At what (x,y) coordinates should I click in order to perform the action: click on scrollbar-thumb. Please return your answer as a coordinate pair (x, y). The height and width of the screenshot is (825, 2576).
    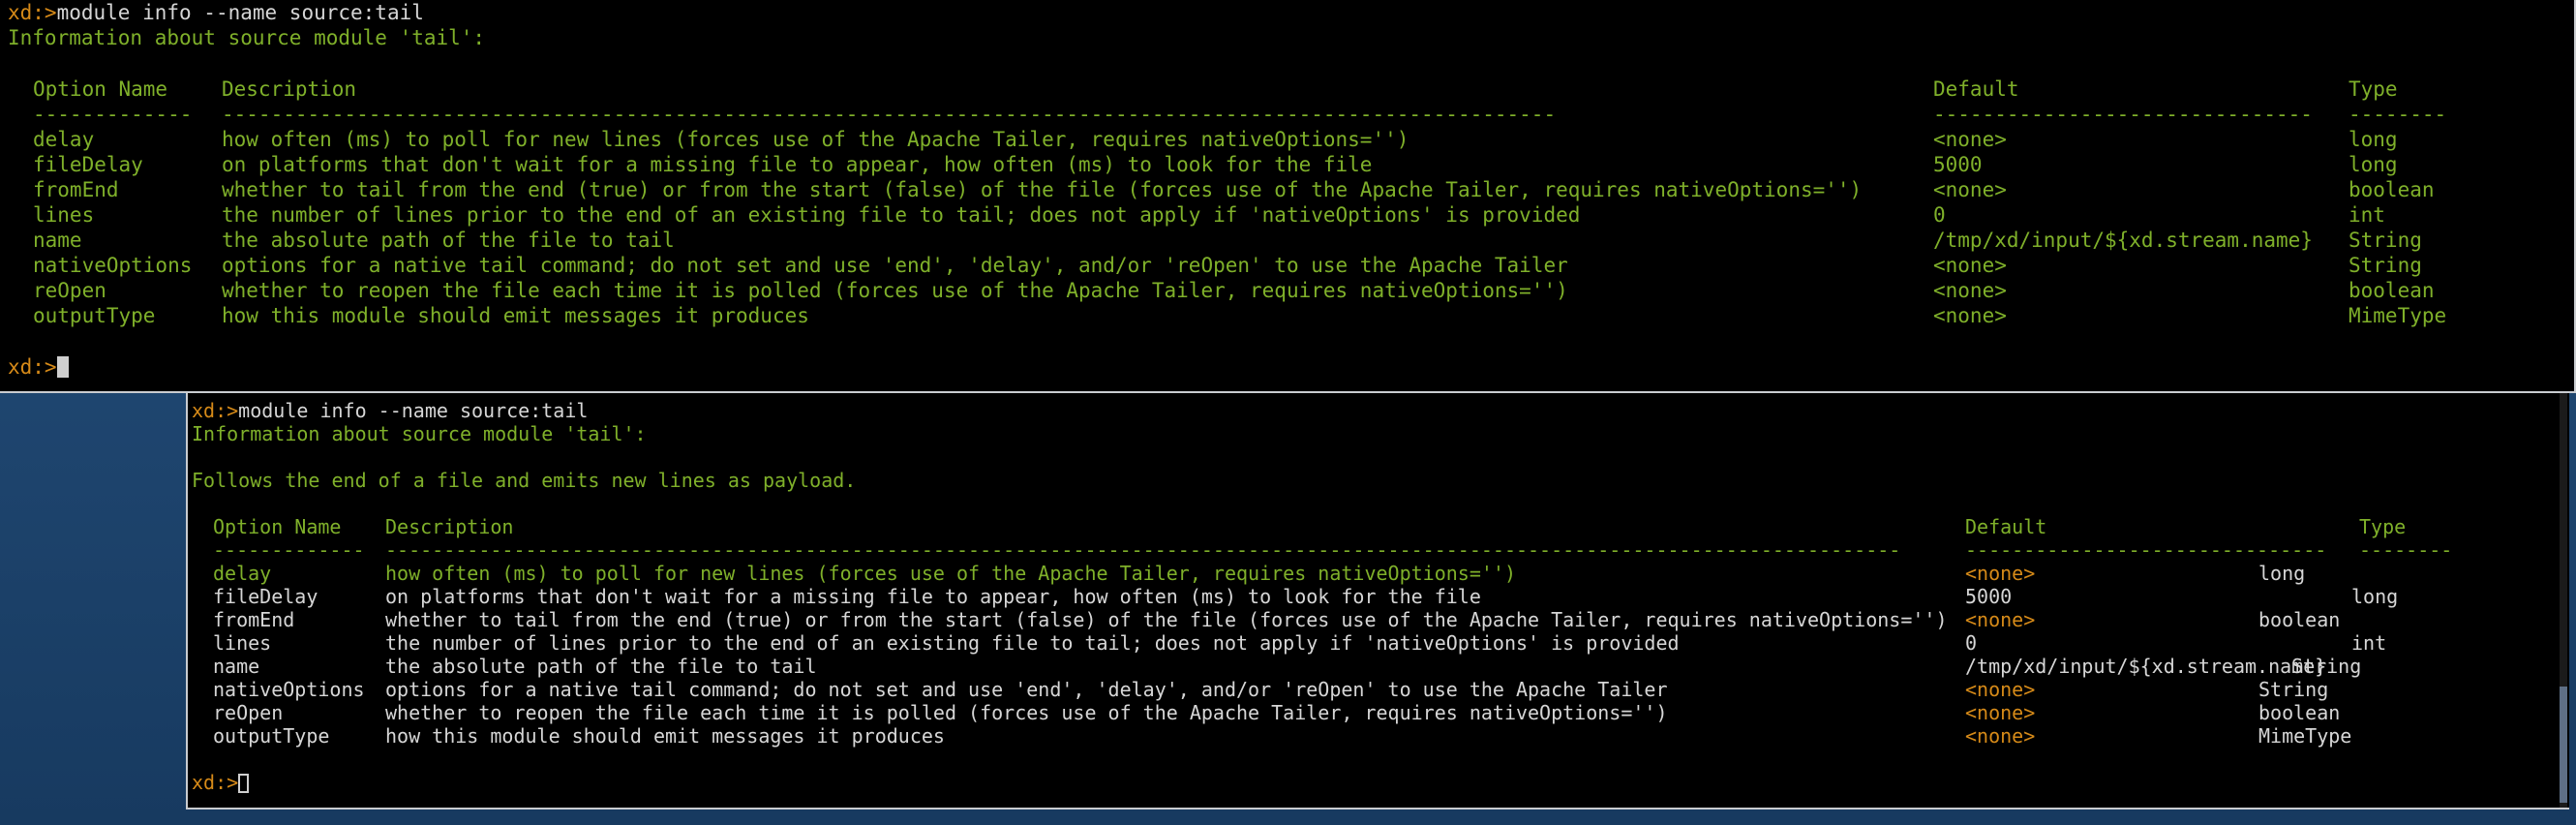
    Looking at the image, I should click on (2564, 745).